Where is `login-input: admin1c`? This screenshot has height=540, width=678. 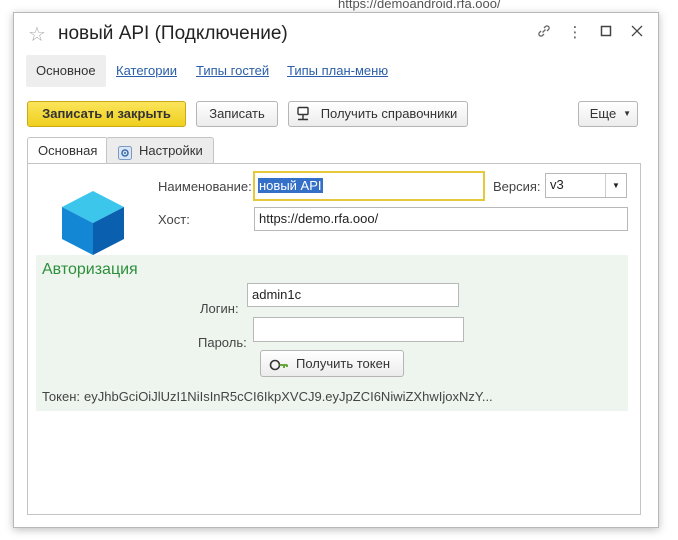
login-input: admin1c is located at coordinates (353, 295).